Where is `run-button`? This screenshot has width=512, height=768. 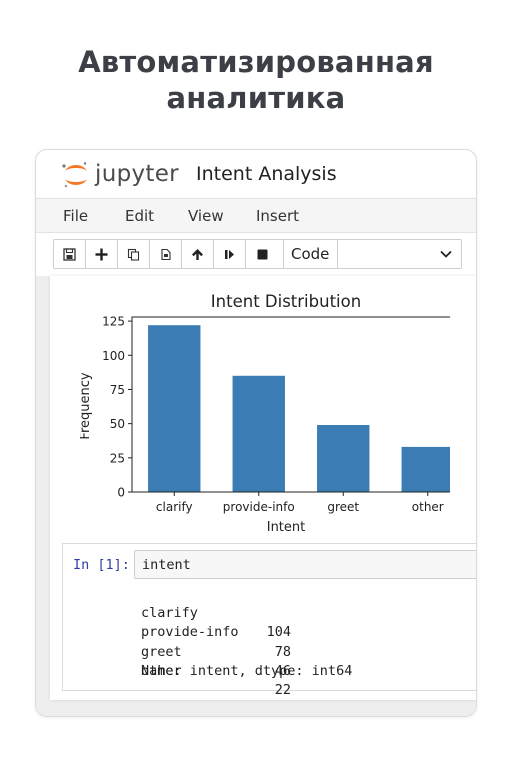
run-button is located at coordinates (230, 254).